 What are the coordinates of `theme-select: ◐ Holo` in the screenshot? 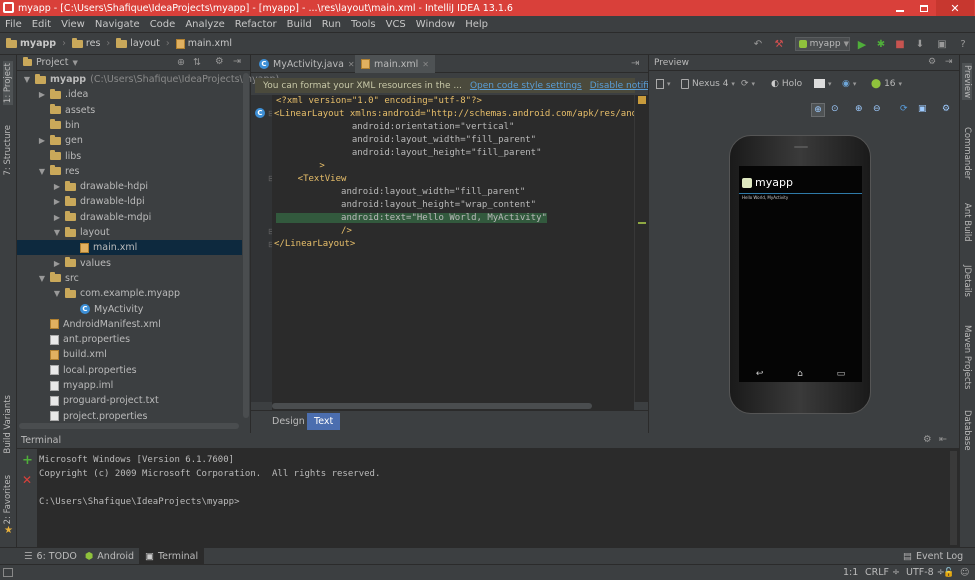 It's located at (786, 84).